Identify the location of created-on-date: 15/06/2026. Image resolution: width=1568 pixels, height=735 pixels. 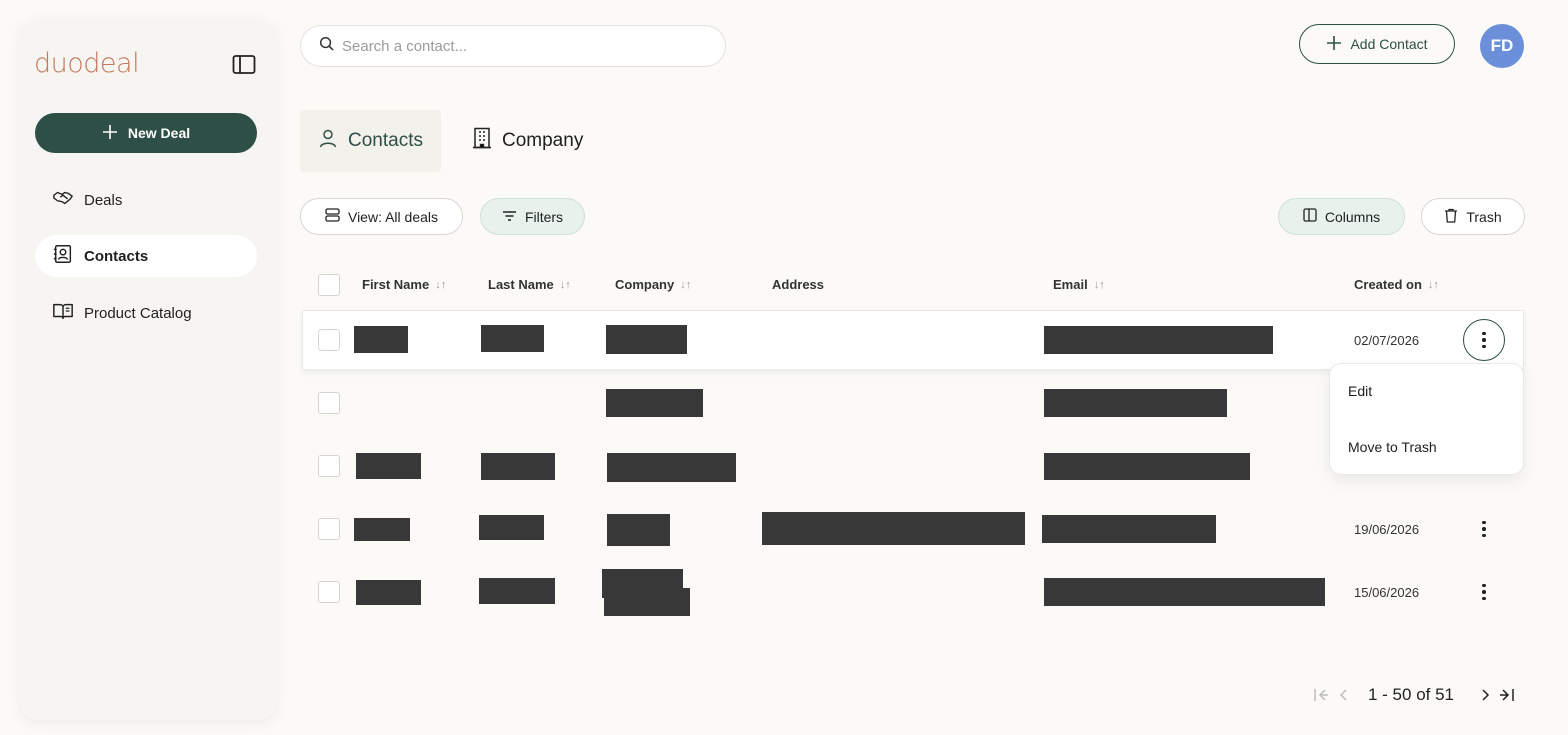
(1387, 592).